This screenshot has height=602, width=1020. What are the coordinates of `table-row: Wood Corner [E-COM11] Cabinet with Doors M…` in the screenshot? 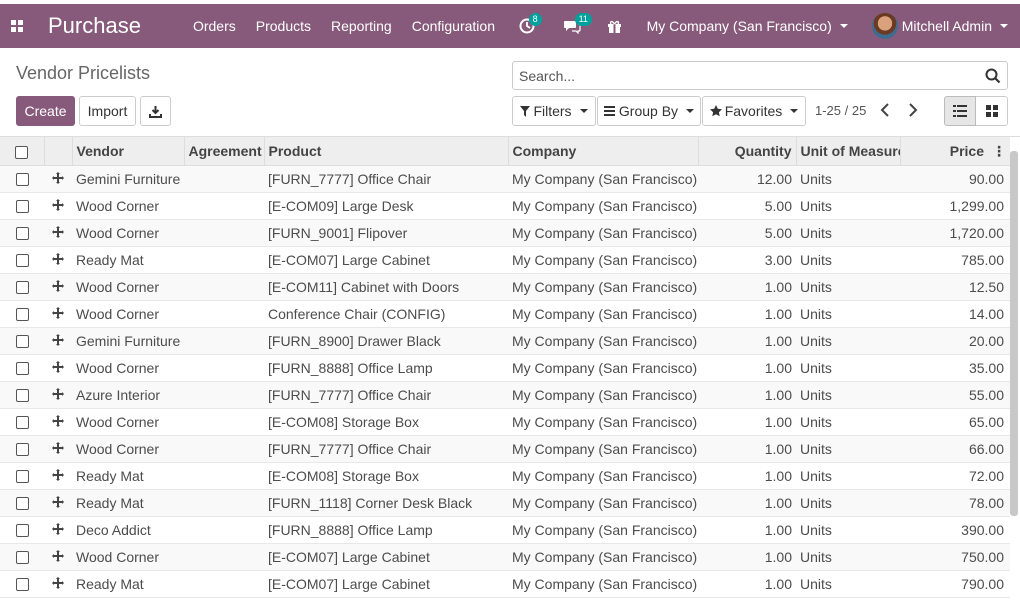 It's located at (505, 287).